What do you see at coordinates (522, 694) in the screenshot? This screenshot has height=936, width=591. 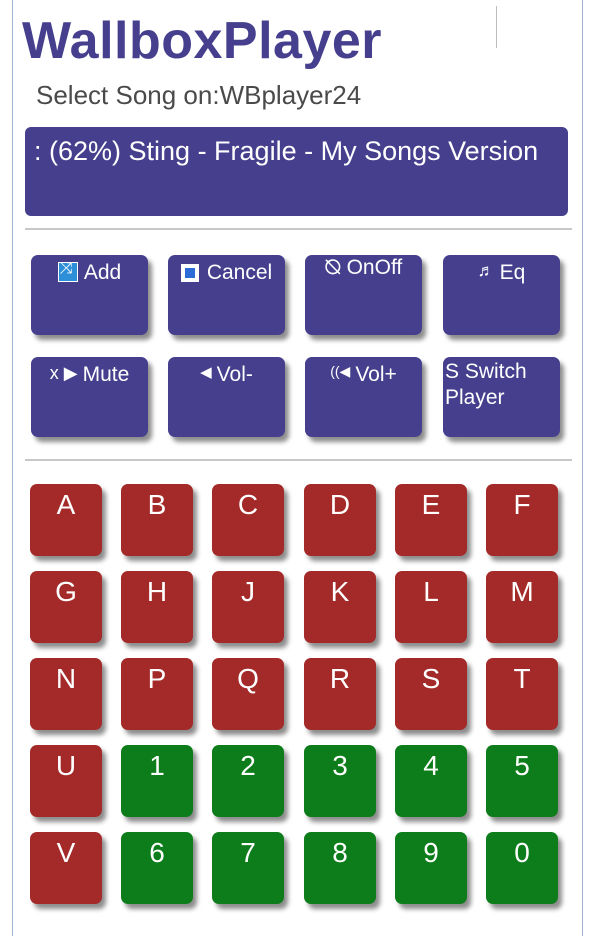 I see `key-t: T` at bounding box center [522, 694].